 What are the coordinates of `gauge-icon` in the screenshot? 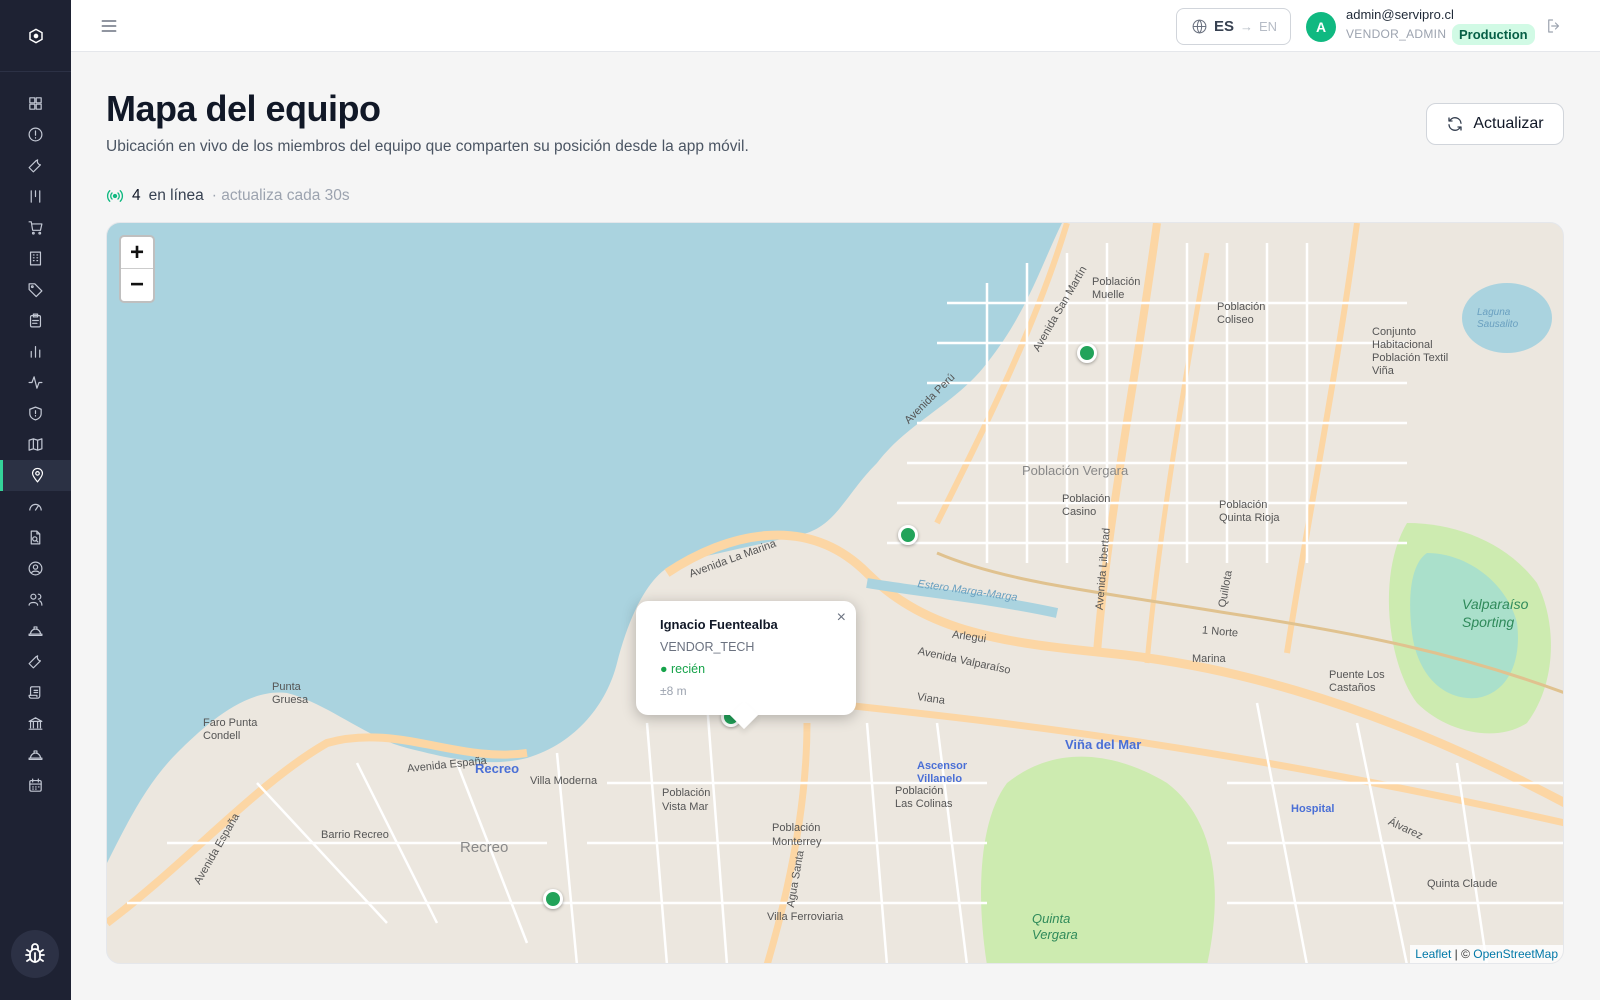 It's located at (35, 507).